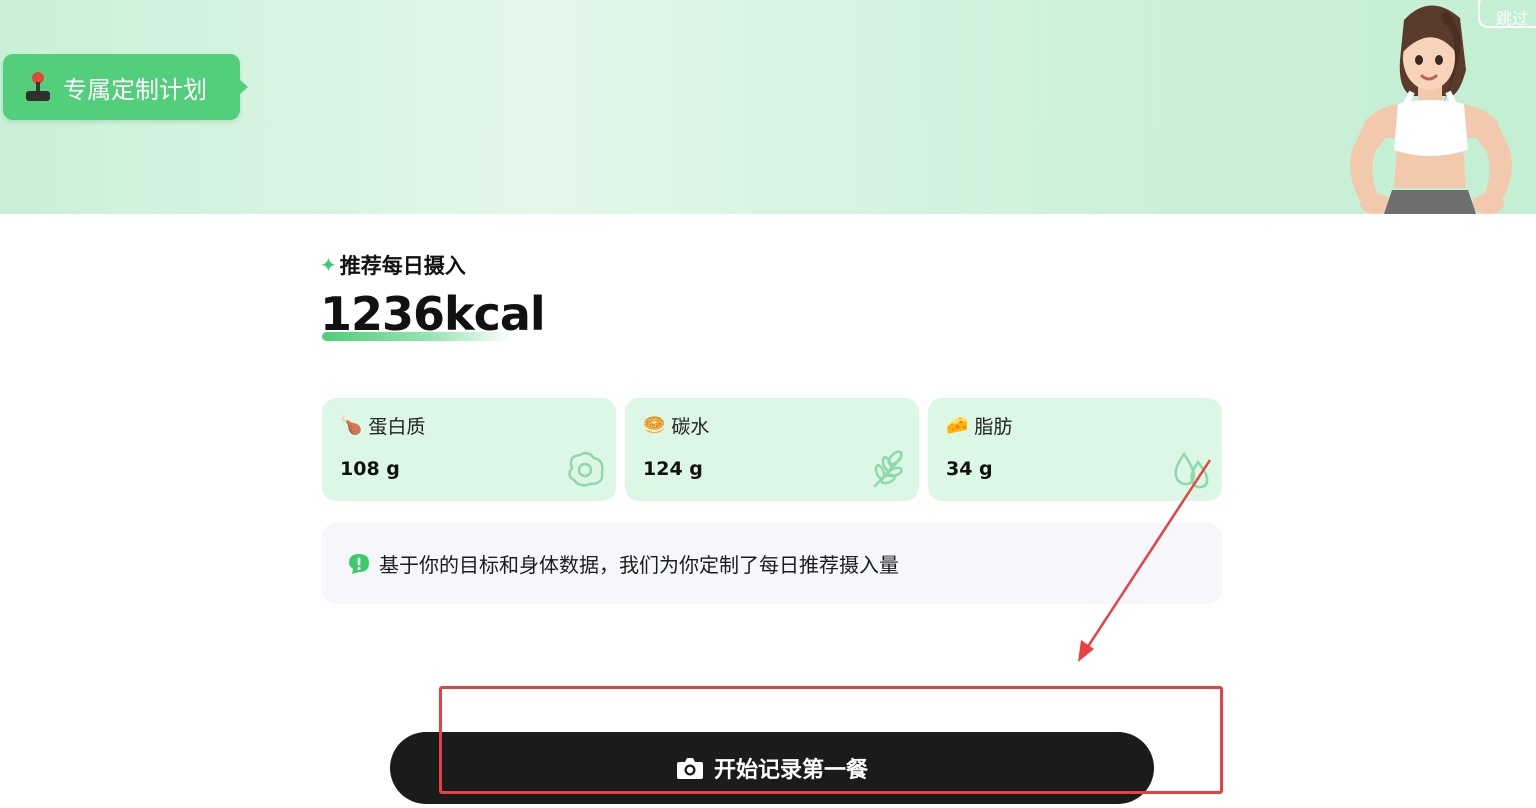 The height and width of the screenshot is (808, 1536). I want to click on macro-label: 🍗 蛋白质, so click(382, 425).